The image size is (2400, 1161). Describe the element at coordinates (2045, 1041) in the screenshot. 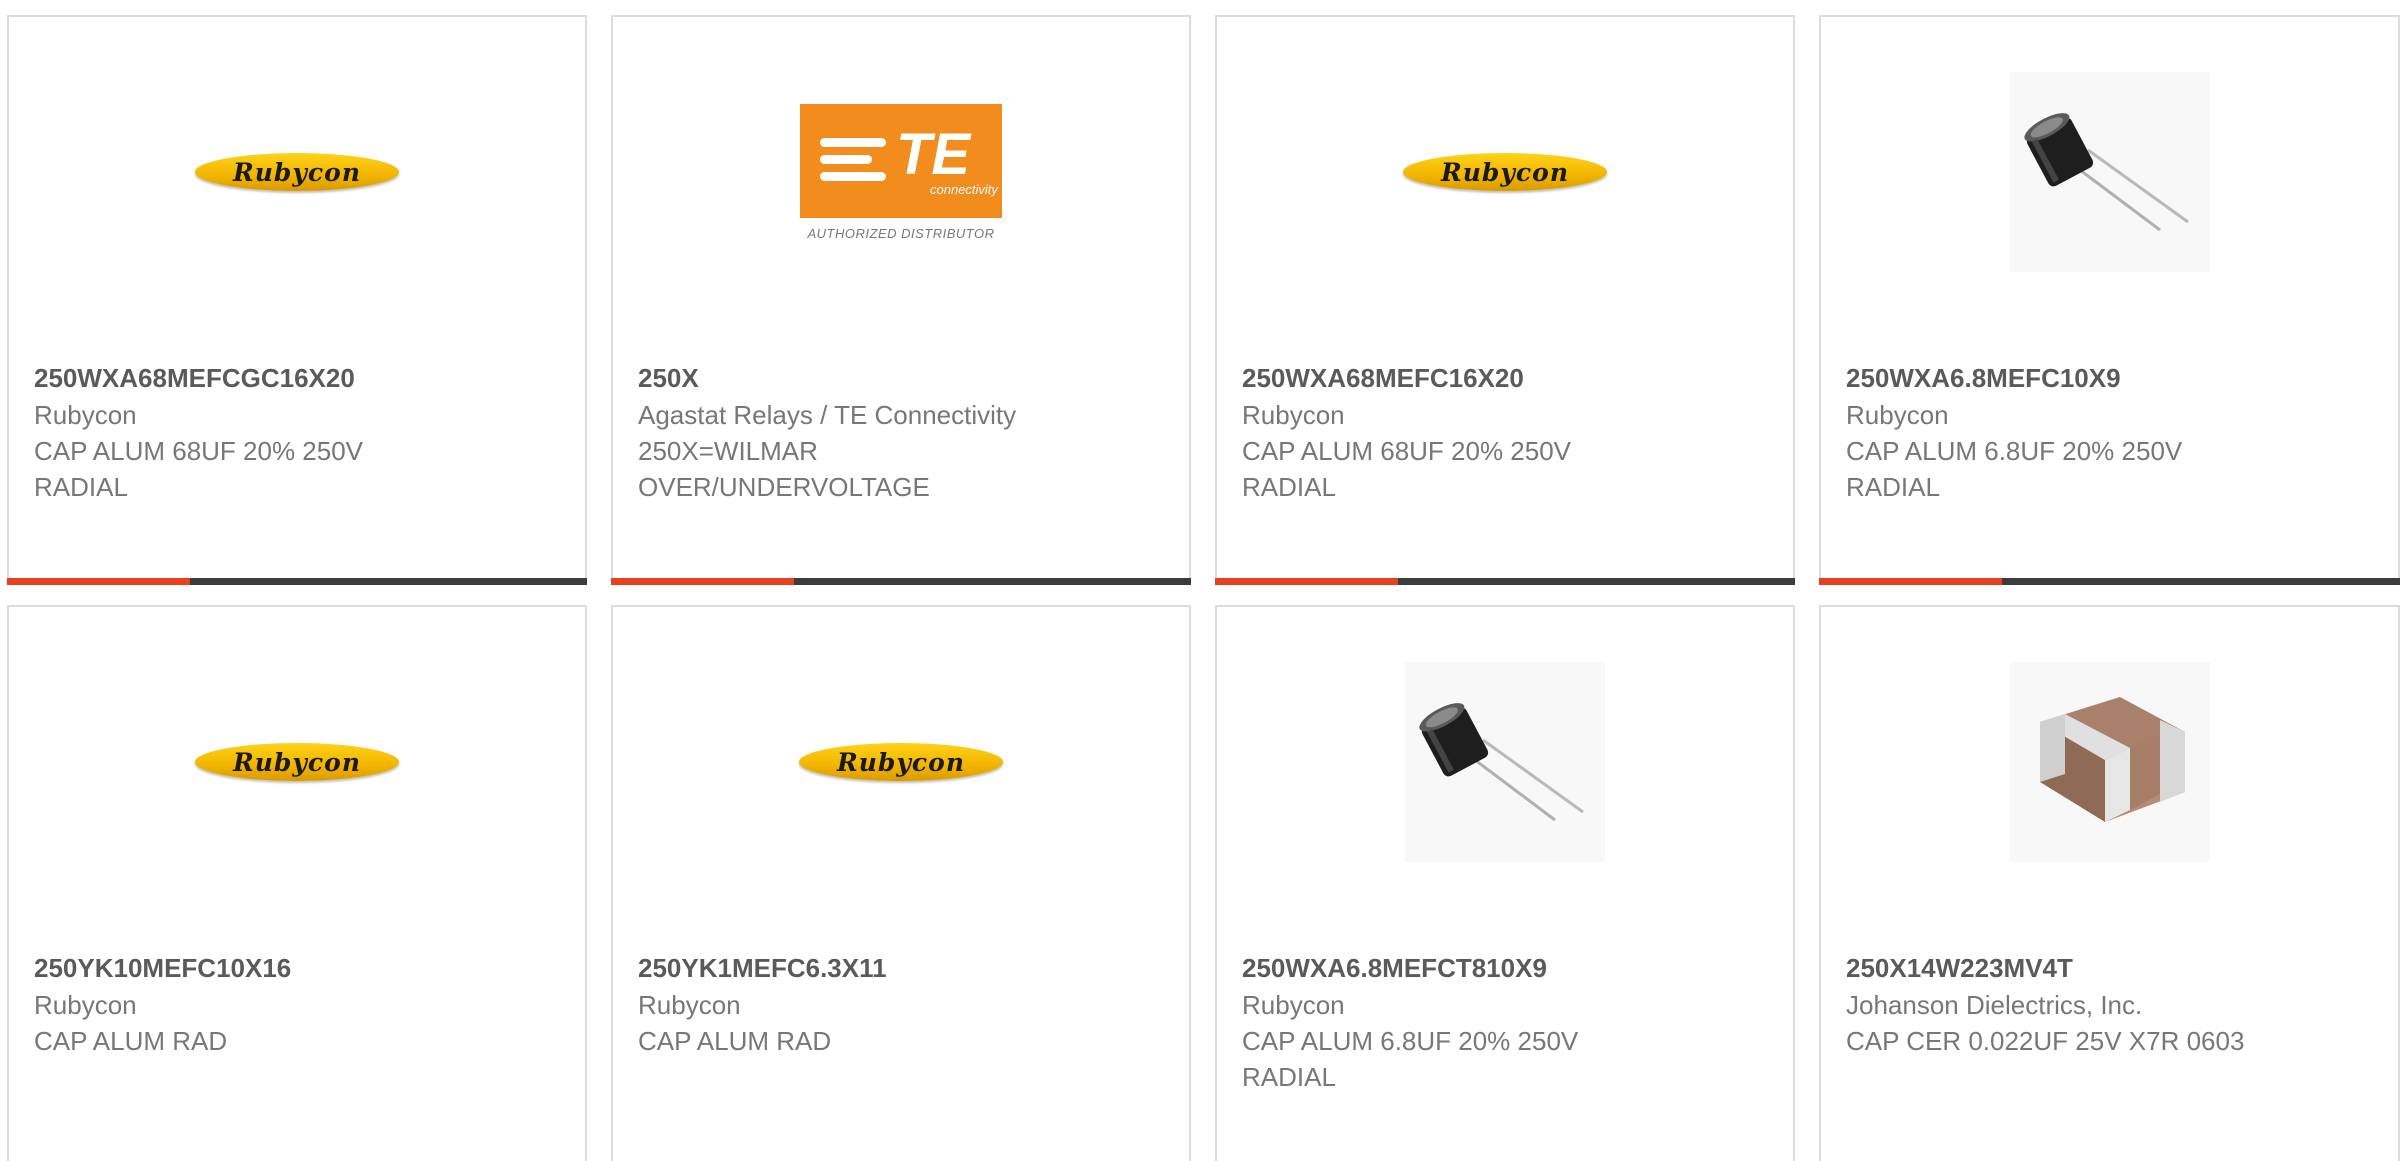

I see `product-description: CAP CER 0.022UF 25V X7R 0603` at that location.